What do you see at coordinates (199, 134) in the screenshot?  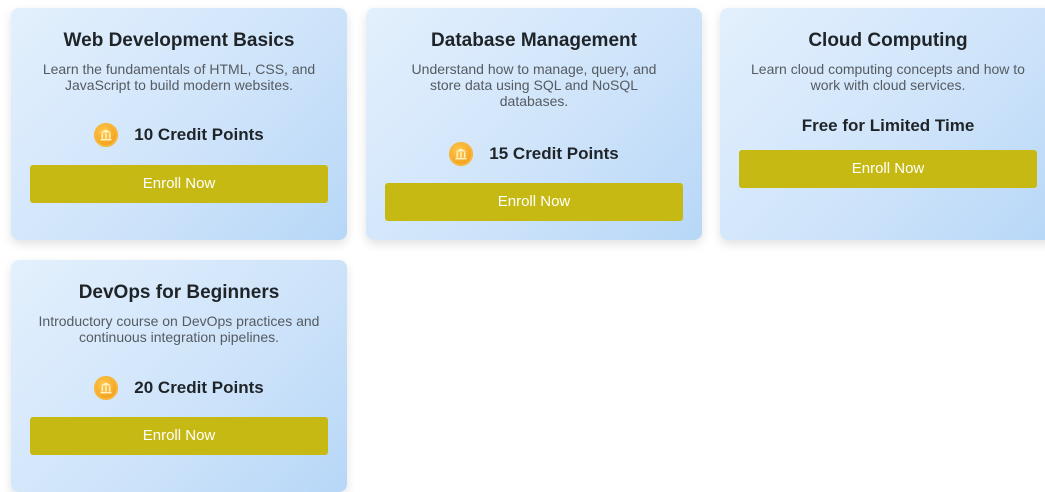 I see `credit-points-label: 10 Credit Points` at bounding box center [199, 134].